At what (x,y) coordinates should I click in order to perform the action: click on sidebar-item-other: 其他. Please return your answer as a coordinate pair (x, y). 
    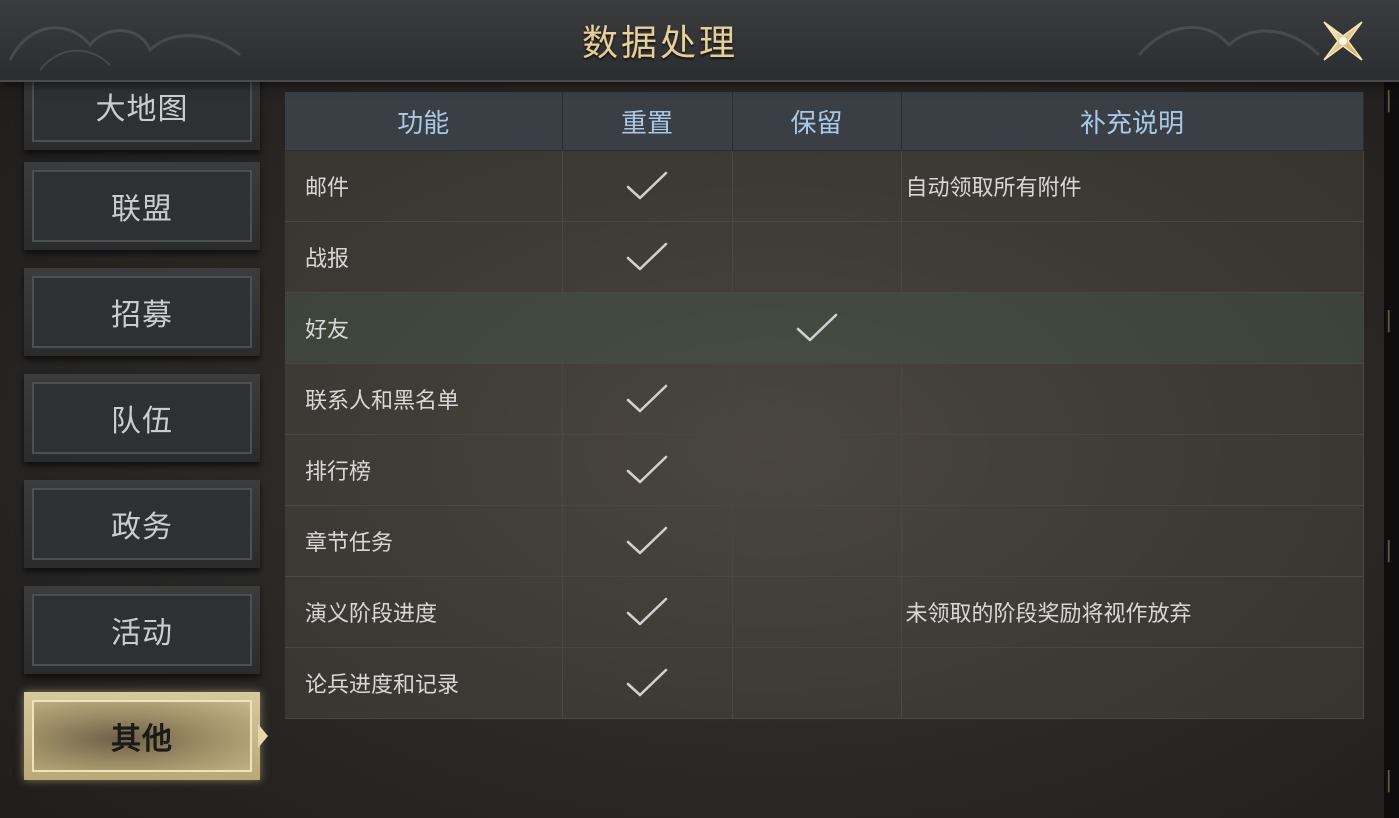
    Looking at the image, I should click on (142, 736).